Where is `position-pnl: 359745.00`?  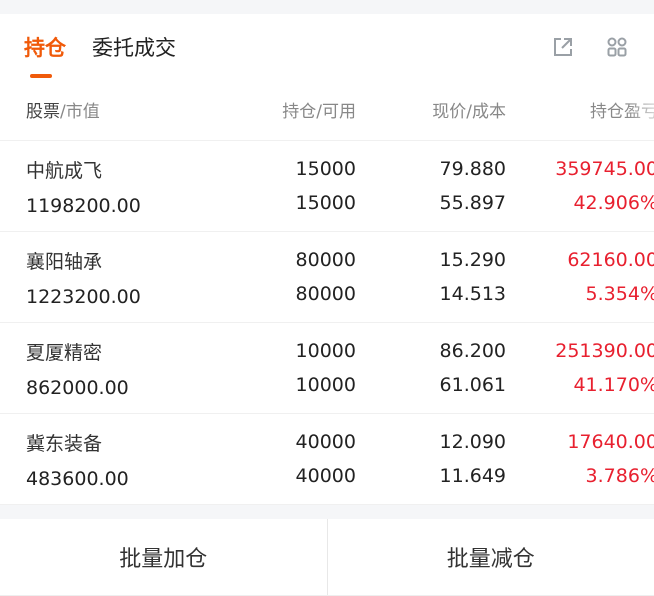
position-pnl: 359745.00 is located at coordinates (604, 169).